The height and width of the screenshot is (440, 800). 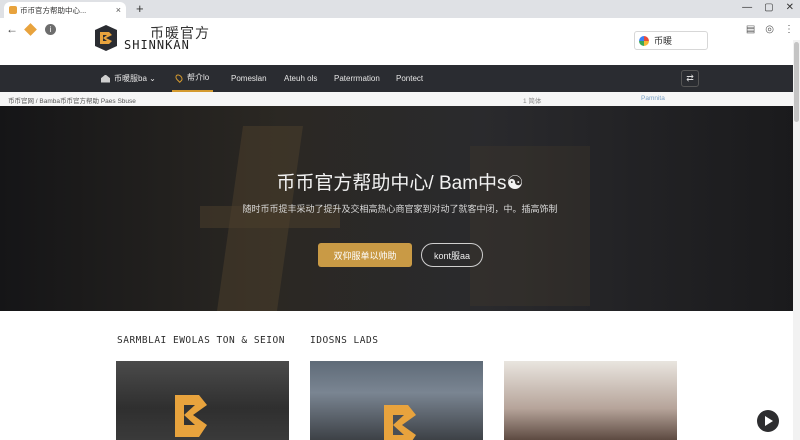 I want to click on new-tab-button: +, so click(x=140, y=8).